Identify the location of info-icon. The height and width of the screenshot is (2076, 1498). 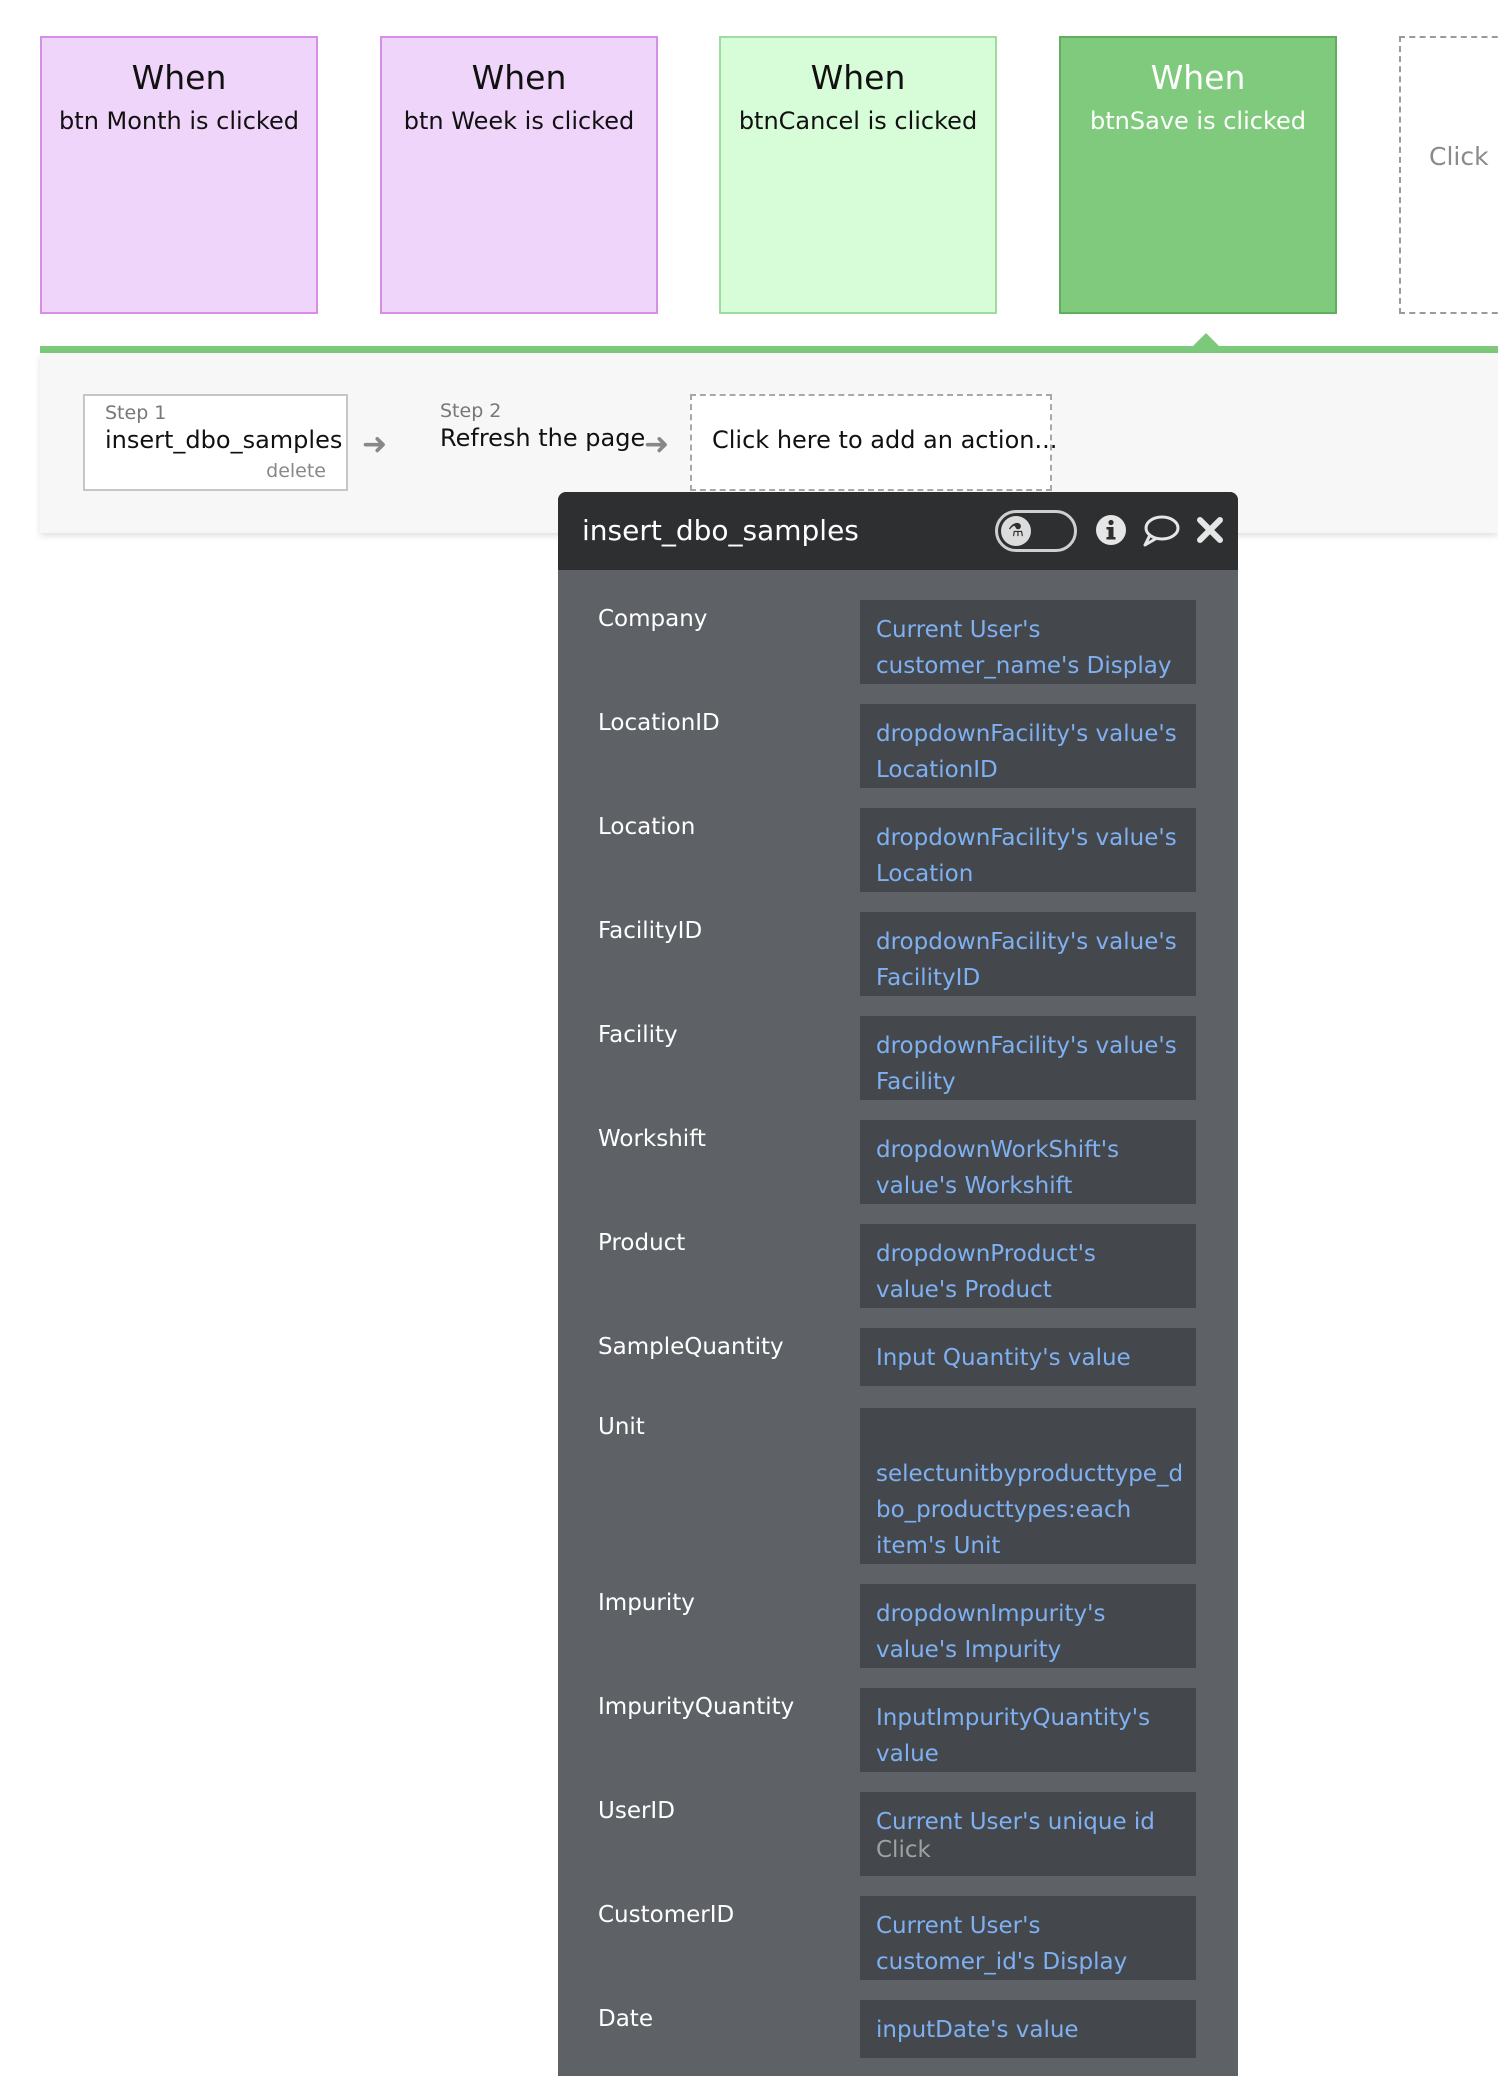
(1111, 532).